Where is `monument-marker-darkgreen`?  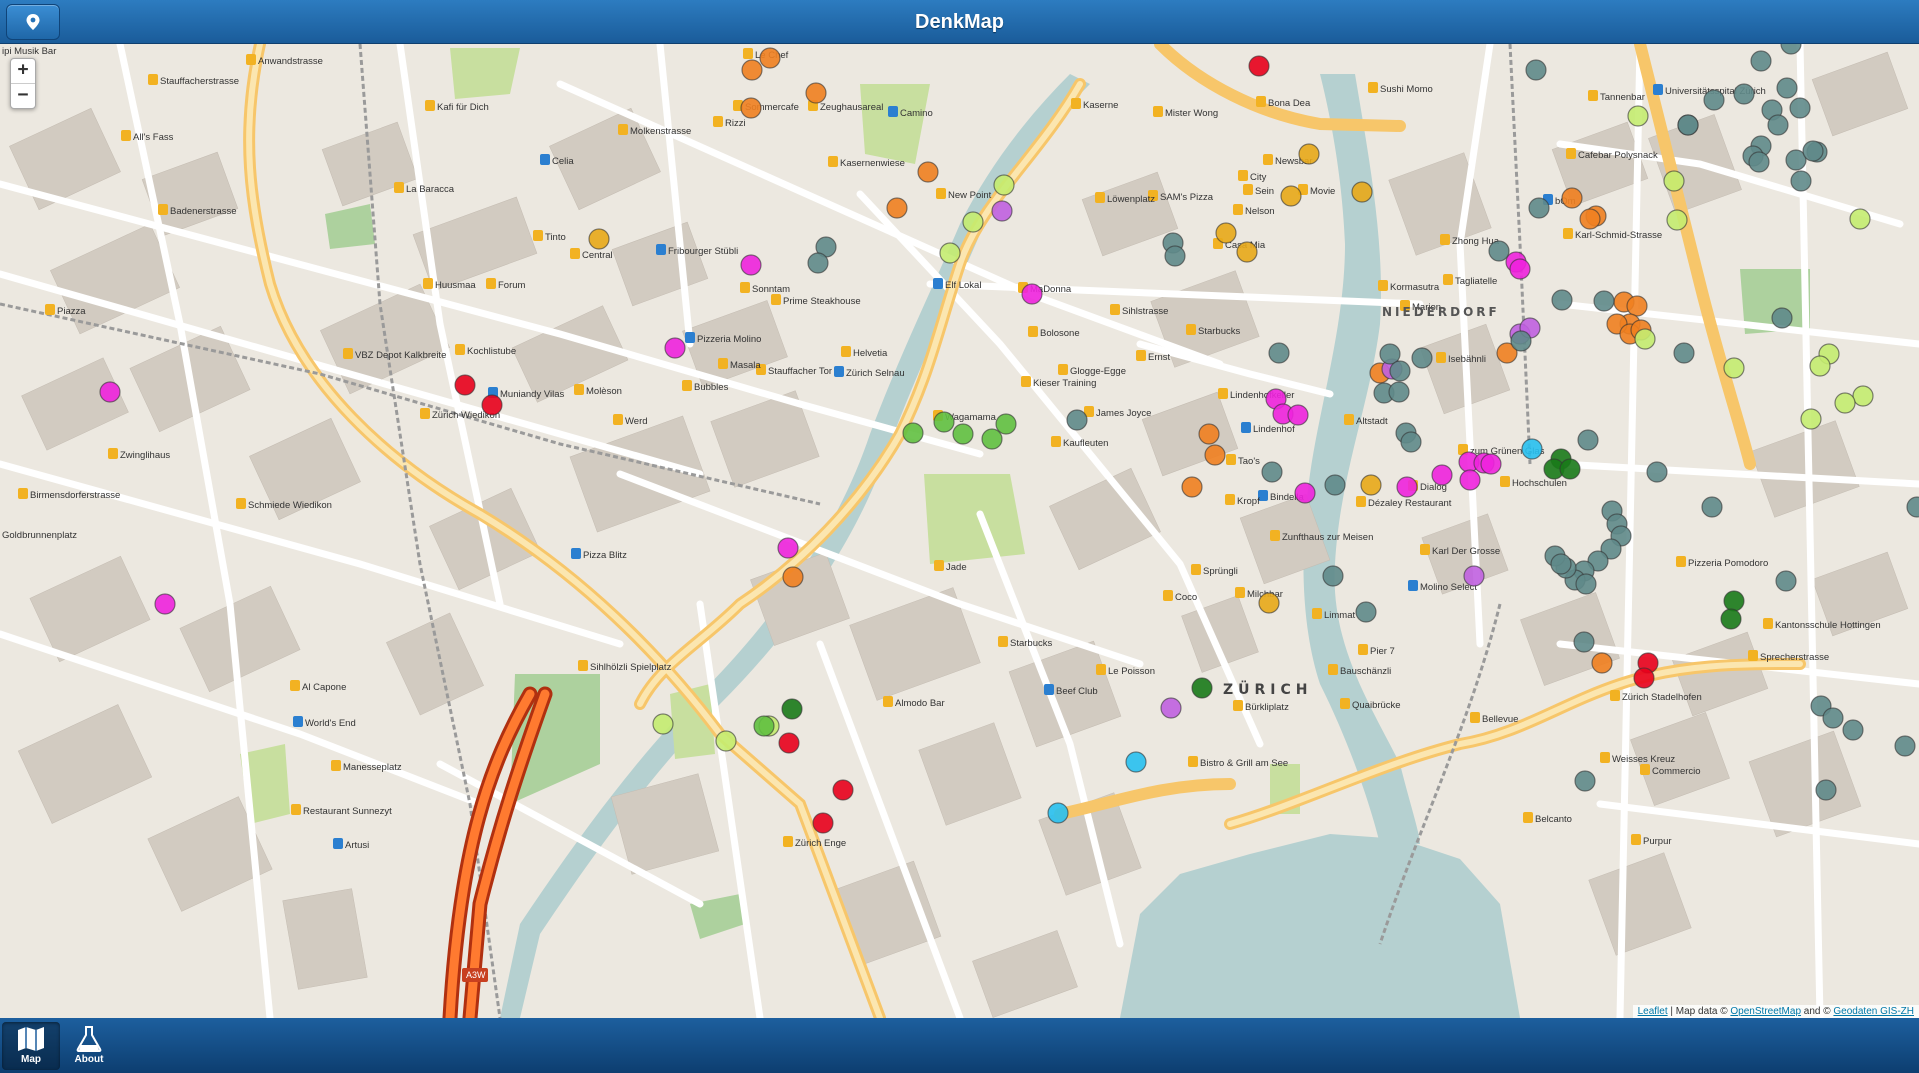
monument-marker-darkgreen is located at coordinates (1734, 601).